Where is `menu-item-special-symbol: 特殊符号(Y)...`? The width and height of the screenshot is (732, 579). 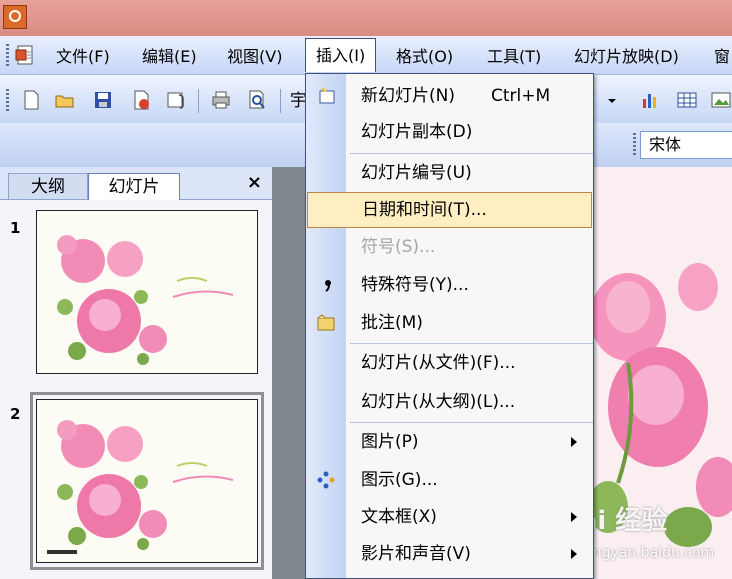
menu-item-special-symbol: 特殊符号(Y)... is located at coordinates (449, 285).